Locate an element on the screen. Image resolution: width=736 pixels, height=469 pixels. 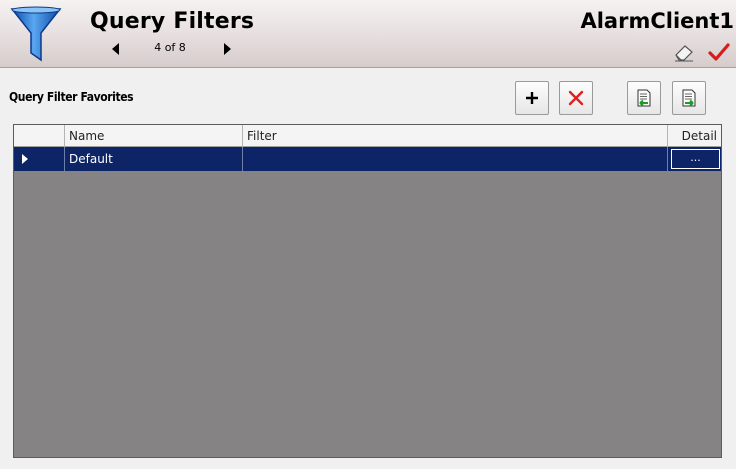
column-header-selector is located at coordinates (39, 136).